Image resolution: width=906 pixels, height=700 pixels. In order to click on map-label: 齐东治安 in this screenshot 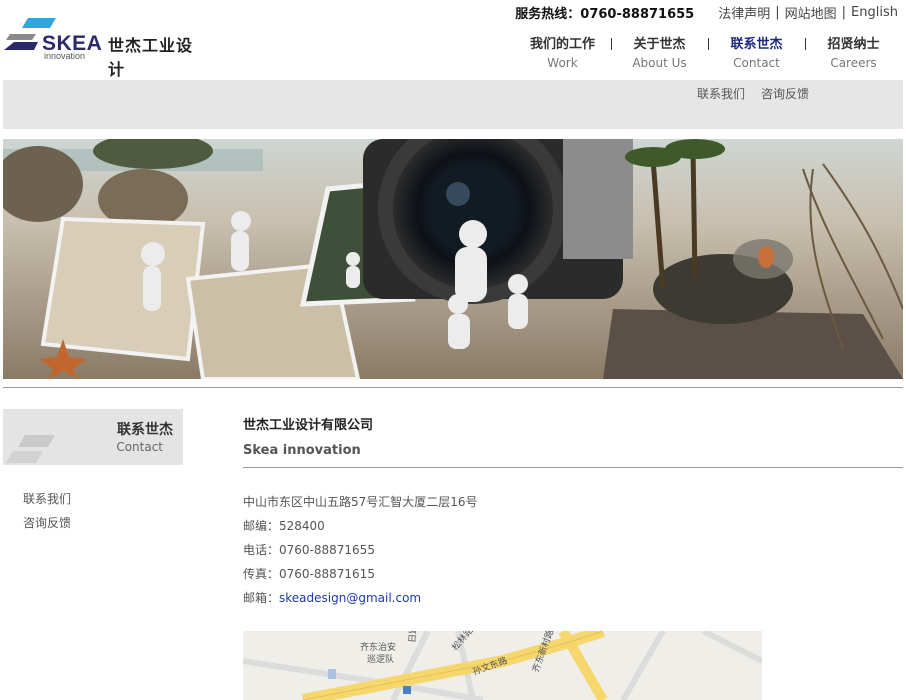, I will do `click(378, 647)`.